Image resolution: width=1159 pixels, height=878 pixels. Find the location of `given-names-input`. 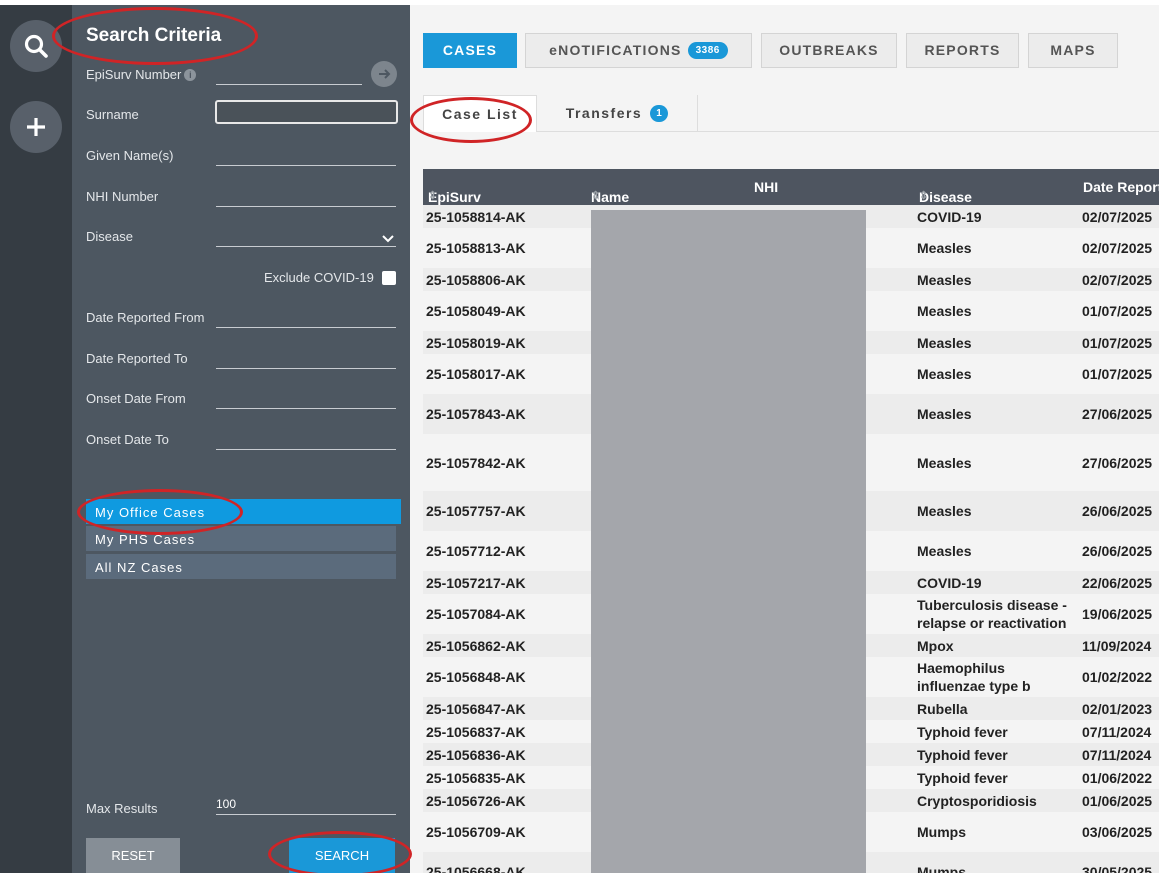

given-names-input is located at coordinates (306, 155).